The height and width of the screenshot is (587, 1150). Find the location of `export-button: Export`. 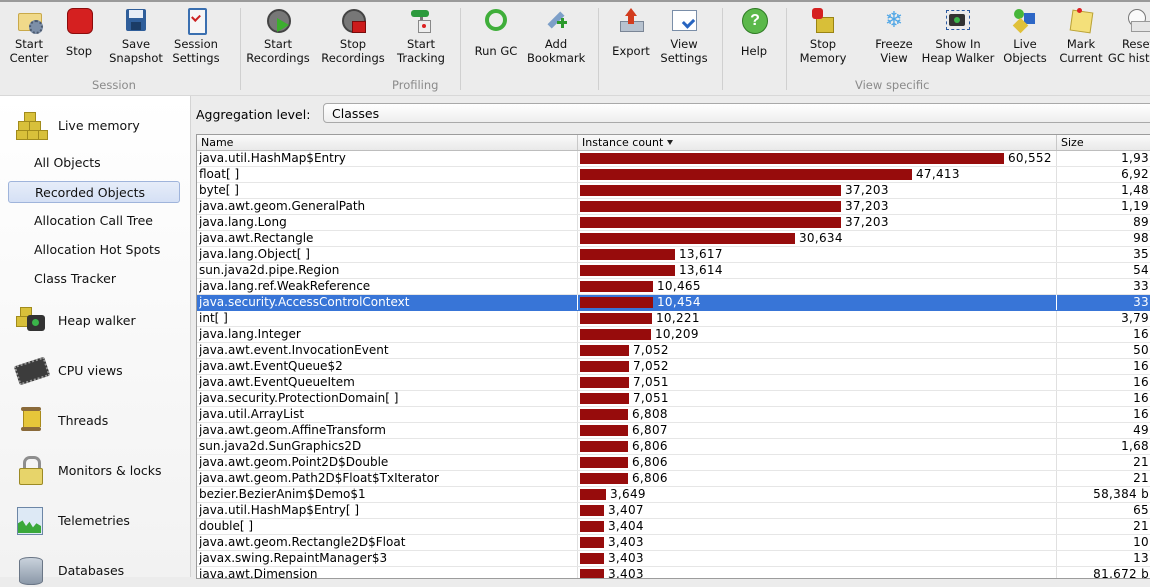

export-button: Export is located at coordinates (631, 38).